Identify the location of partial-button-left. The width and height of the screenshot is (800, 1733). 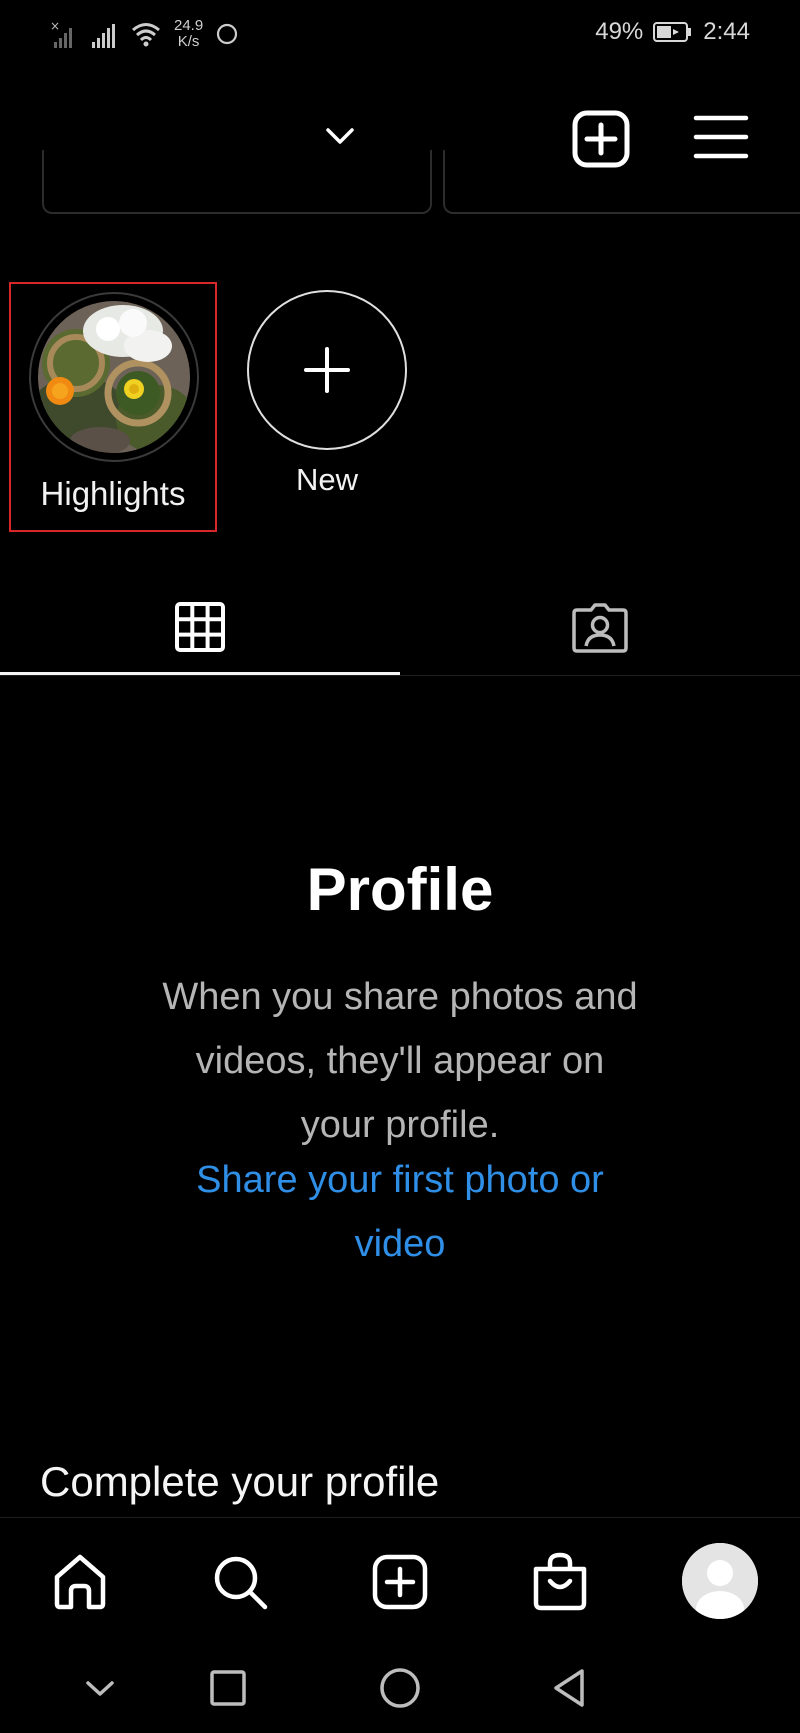
(237, 182).